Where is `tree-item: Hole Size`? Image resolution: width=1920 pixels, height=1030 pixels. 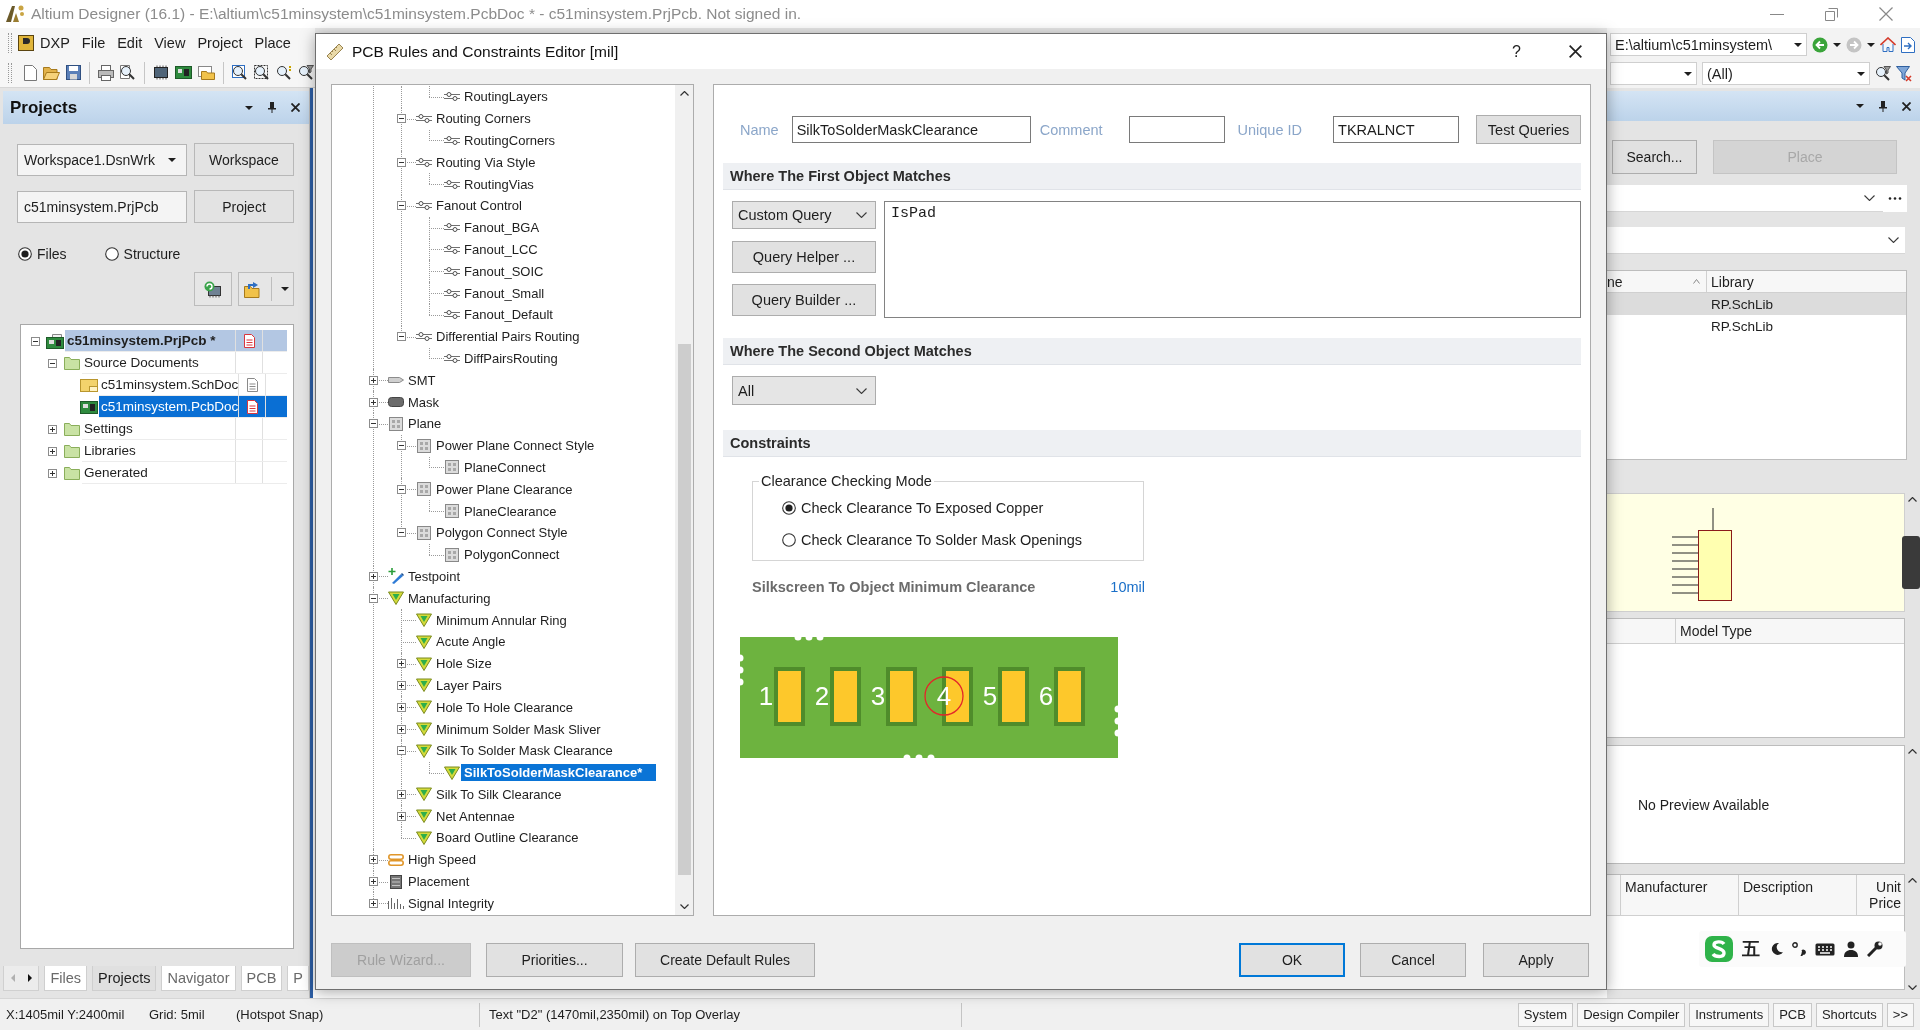
tree-item: Hole Size is located at coordinates (464, 664).